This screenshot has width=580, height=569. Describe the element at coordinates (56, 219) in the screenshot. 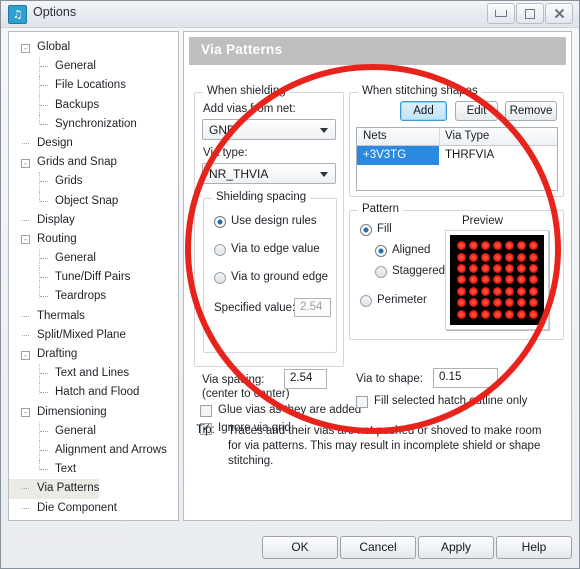

I see `sidebar-item-label: Display` at that location.